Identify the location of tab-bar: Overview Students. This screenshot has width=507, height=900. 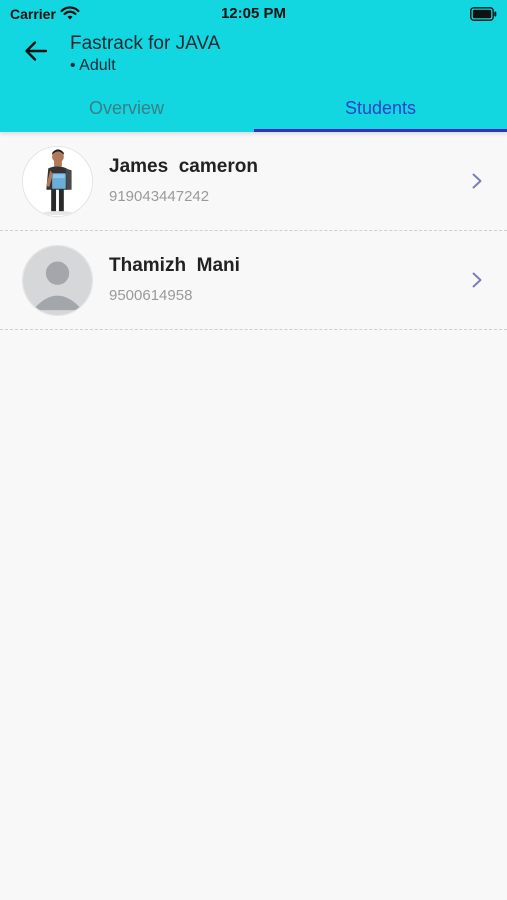
(253, 108).